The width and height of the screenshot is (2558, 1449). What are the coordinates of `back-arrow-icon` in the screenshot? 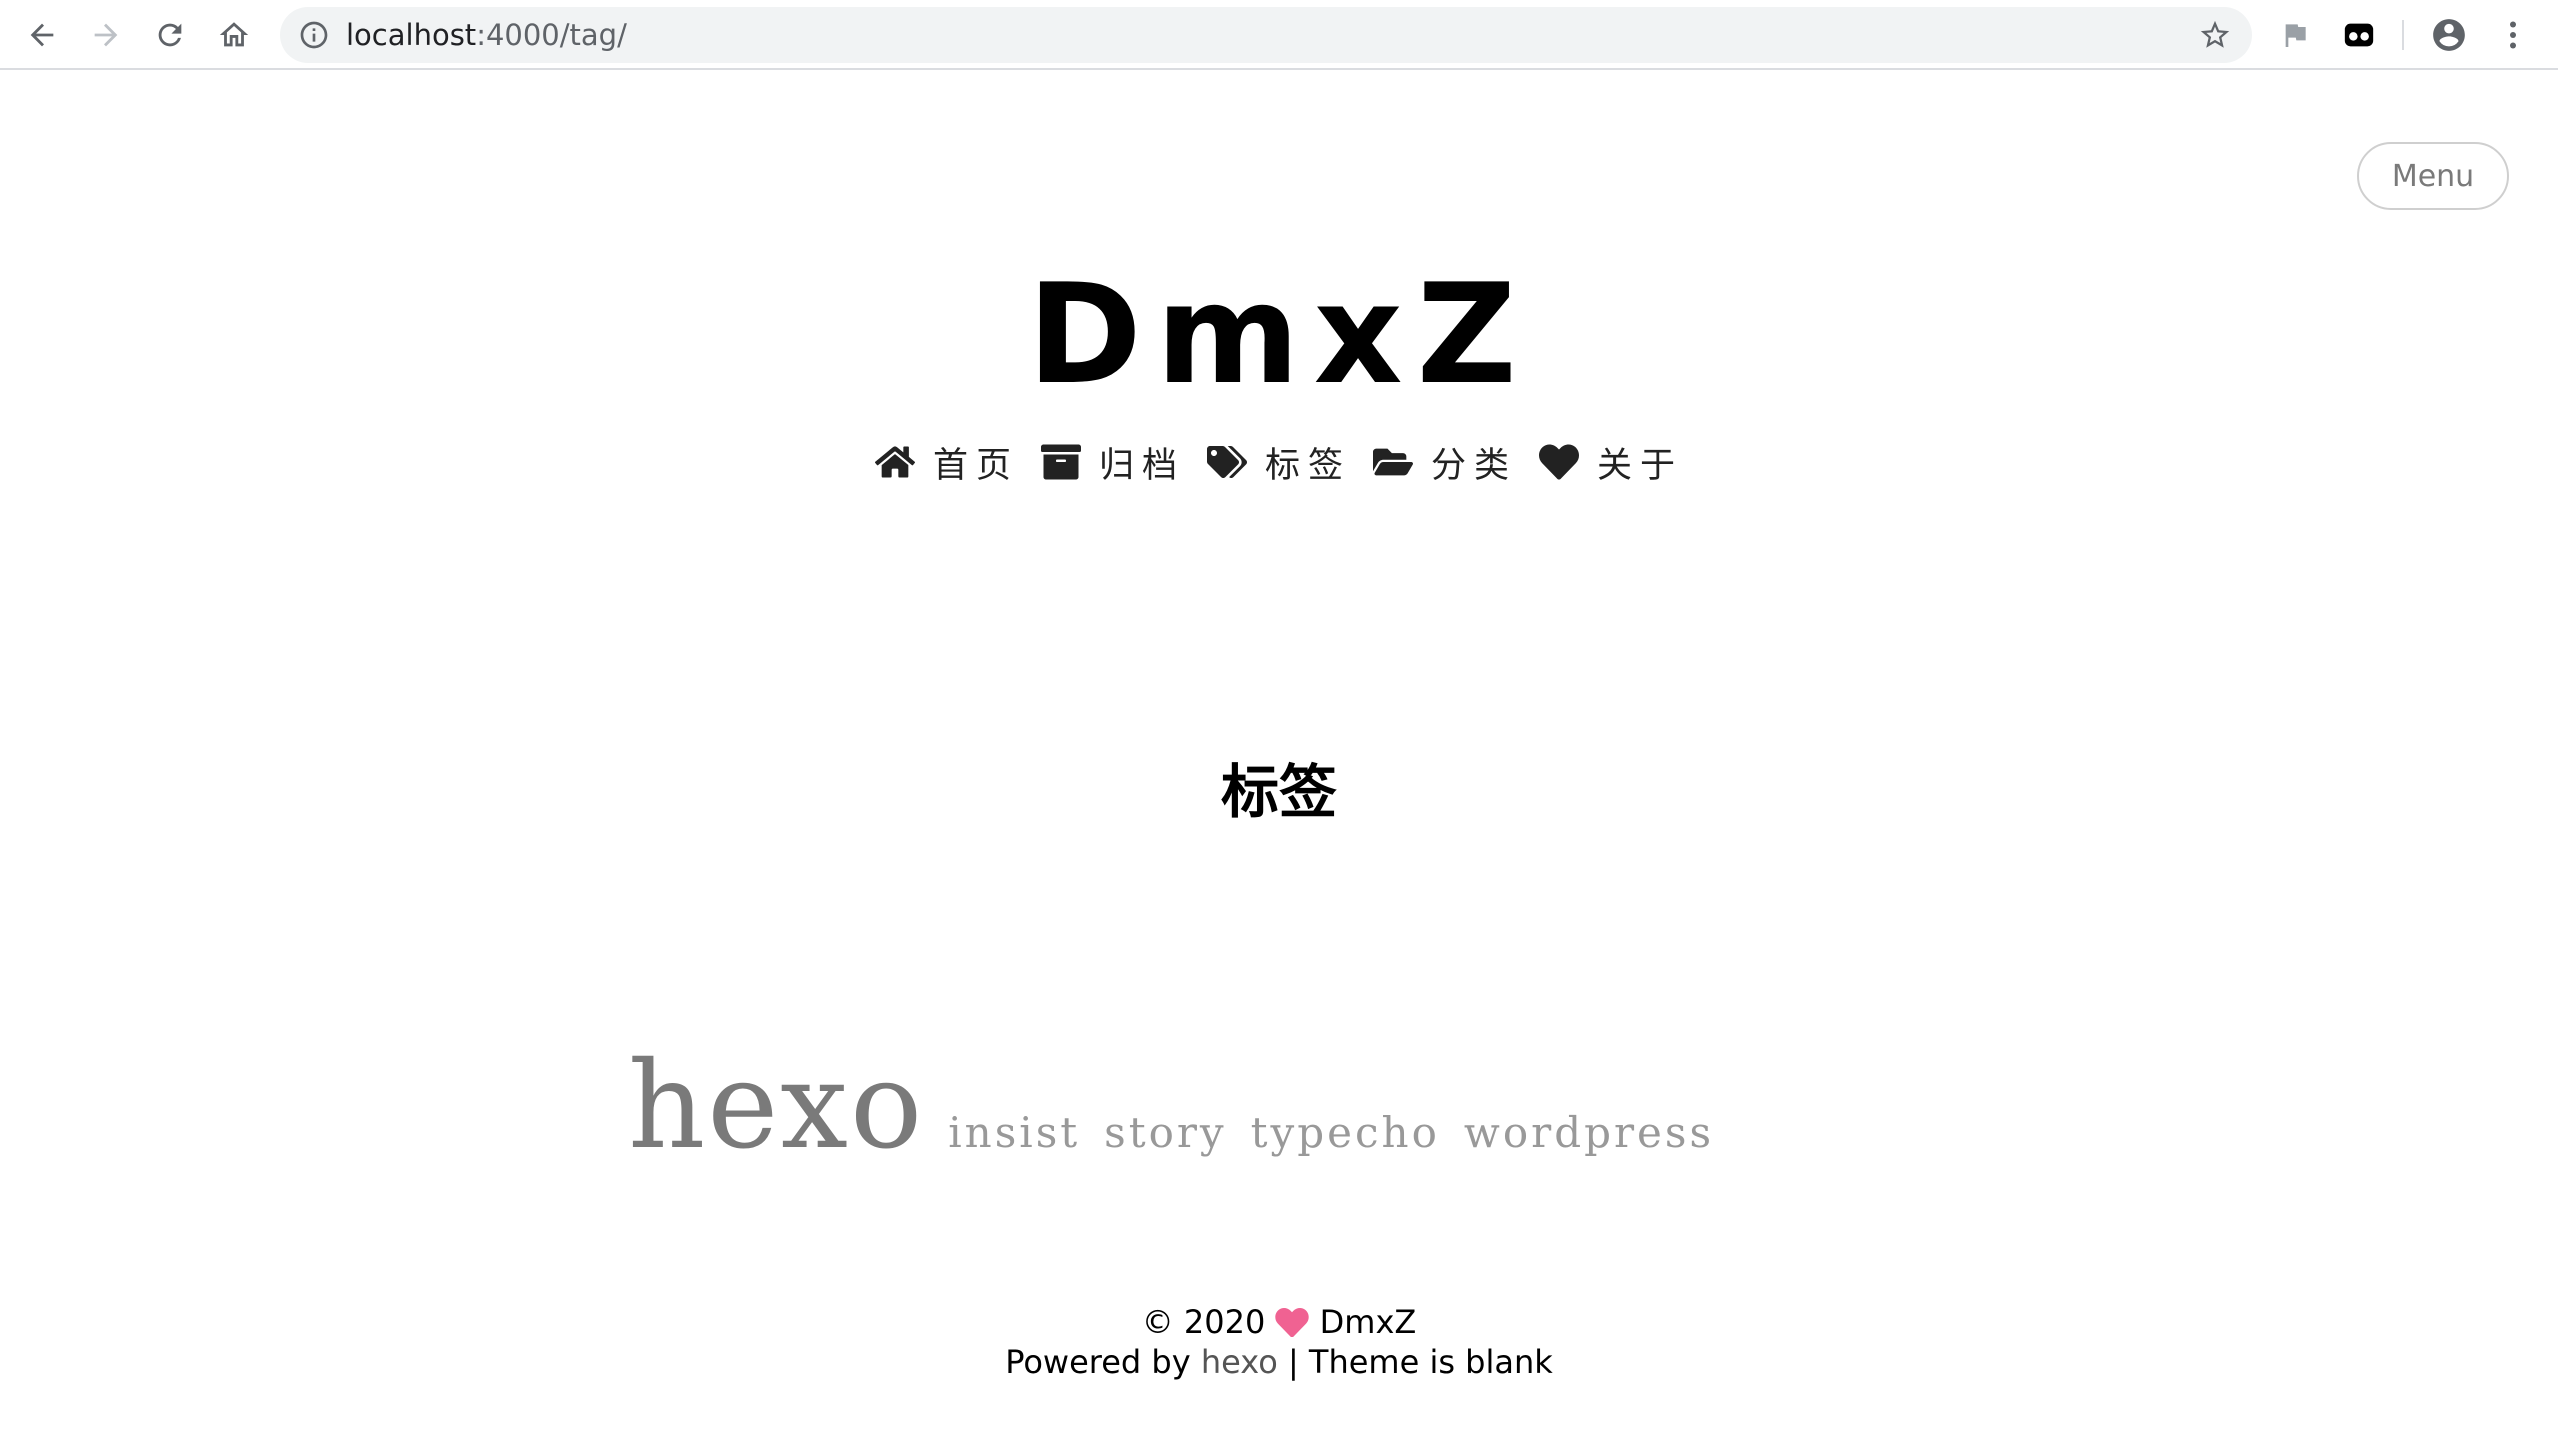 It's located at (42, 35).